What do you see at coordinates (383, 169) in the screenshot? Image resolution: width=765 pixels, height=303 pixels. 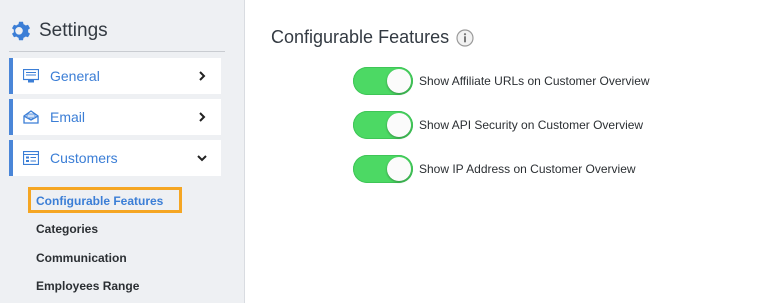 I see `ip-address-toggle` at bounding box center [383, 169].